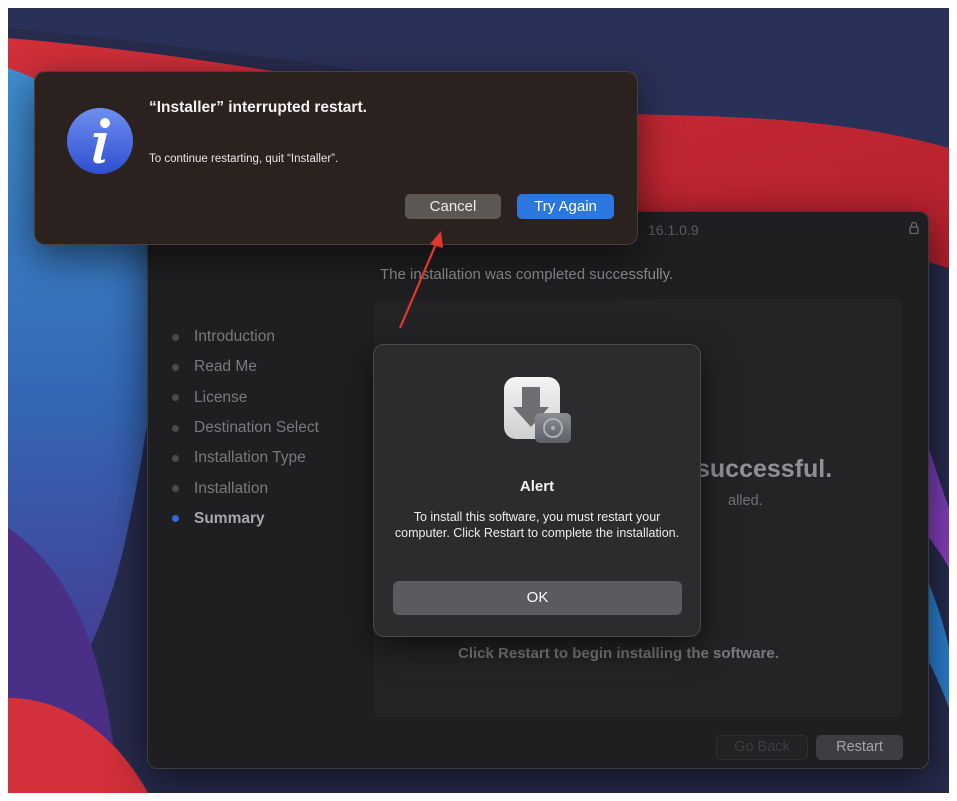 The image size is (957, 801). Describe the element at coordinates (565, 206) in the screenshot. I see `try-again-button: Try Again` at that location.